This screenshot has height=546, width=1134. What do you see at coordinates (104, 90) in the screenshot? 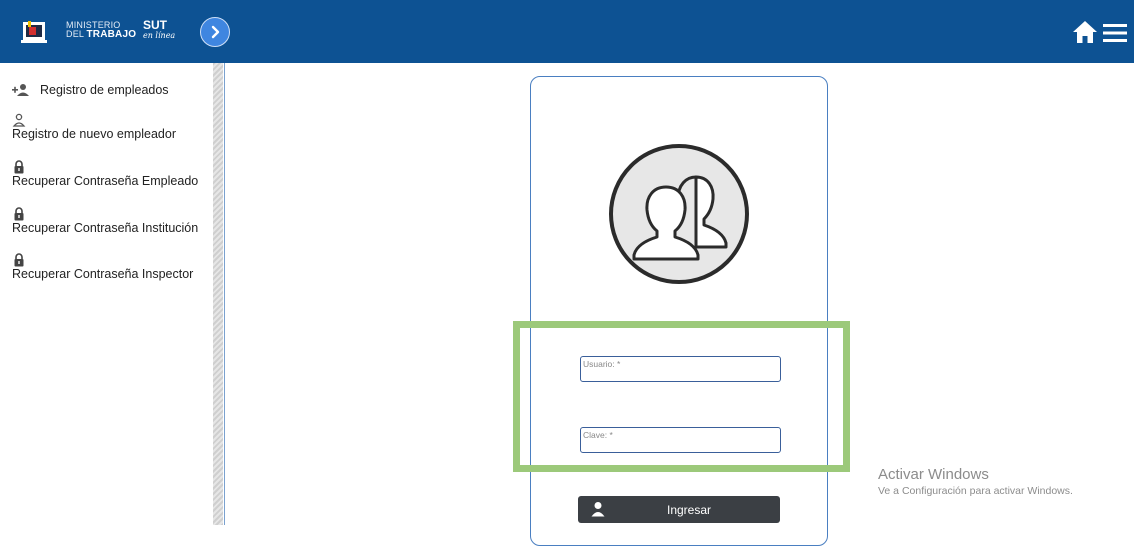
I see `sidebar-item-label: Registro de empleados` at bounding box center [104, 90].